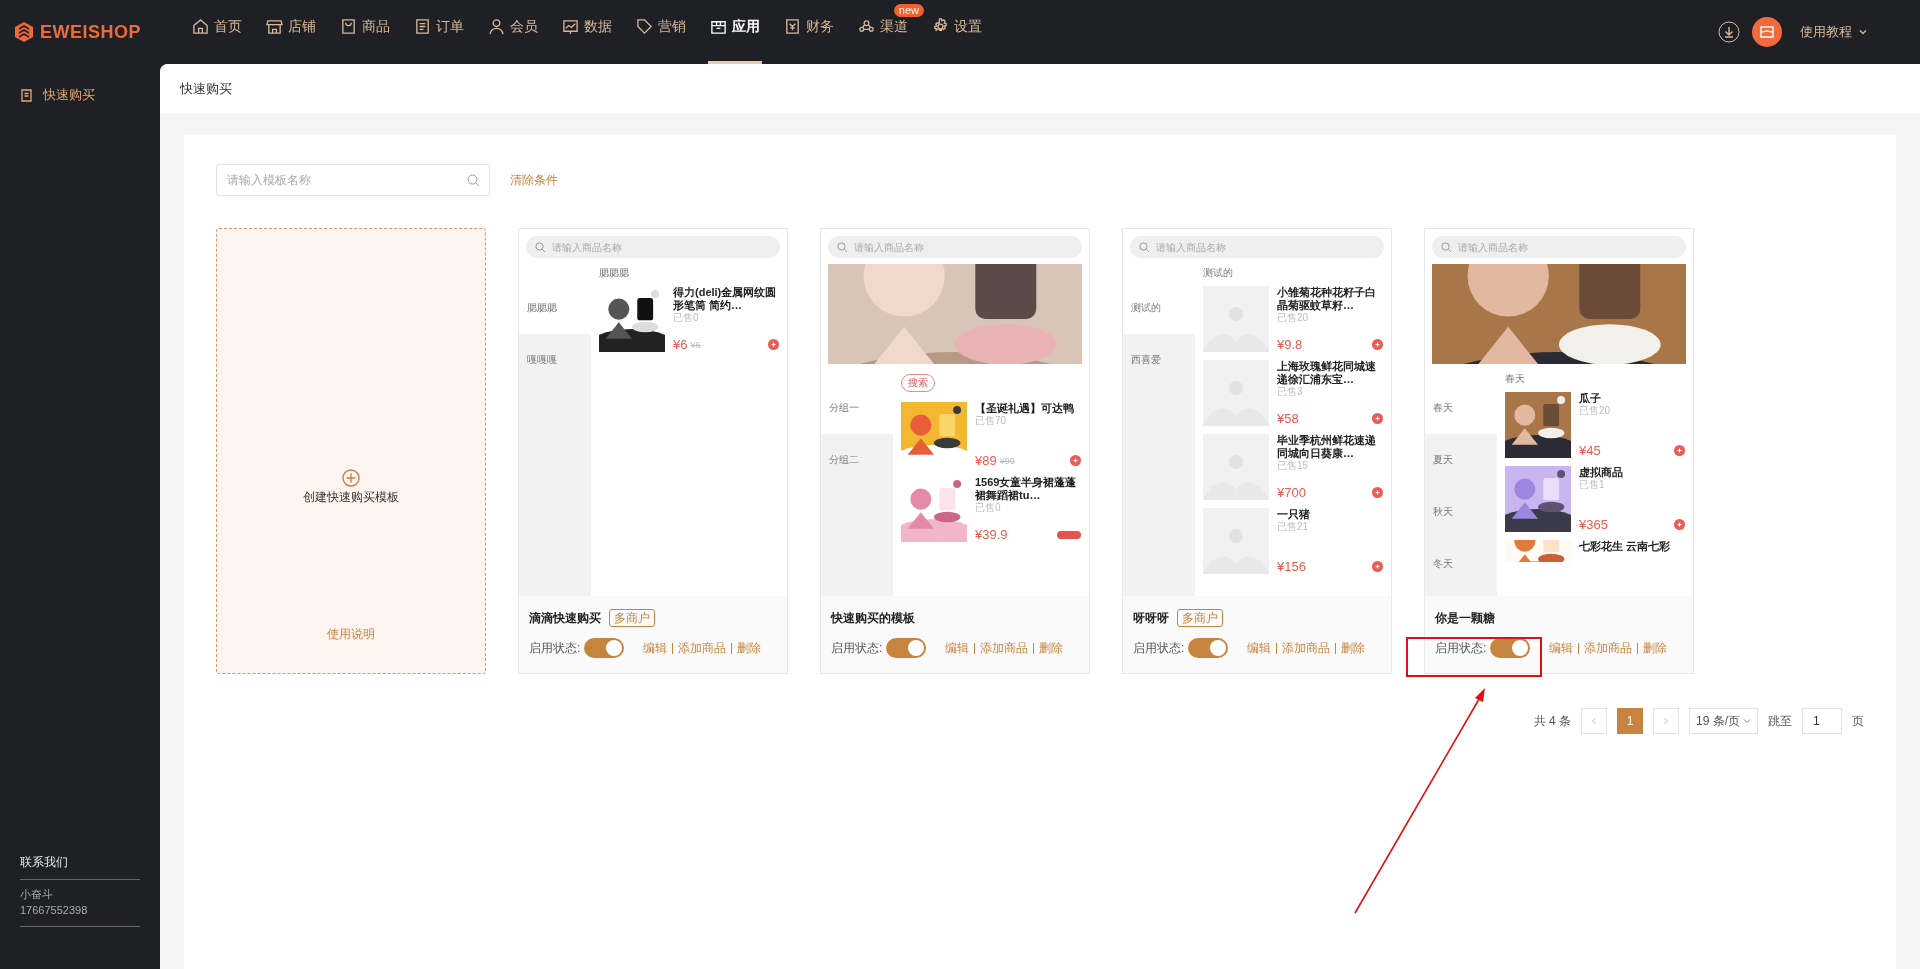  Describe the element at coordinates (439, 41) in the screenshot. I see `nav-tab: 订单` at that location.